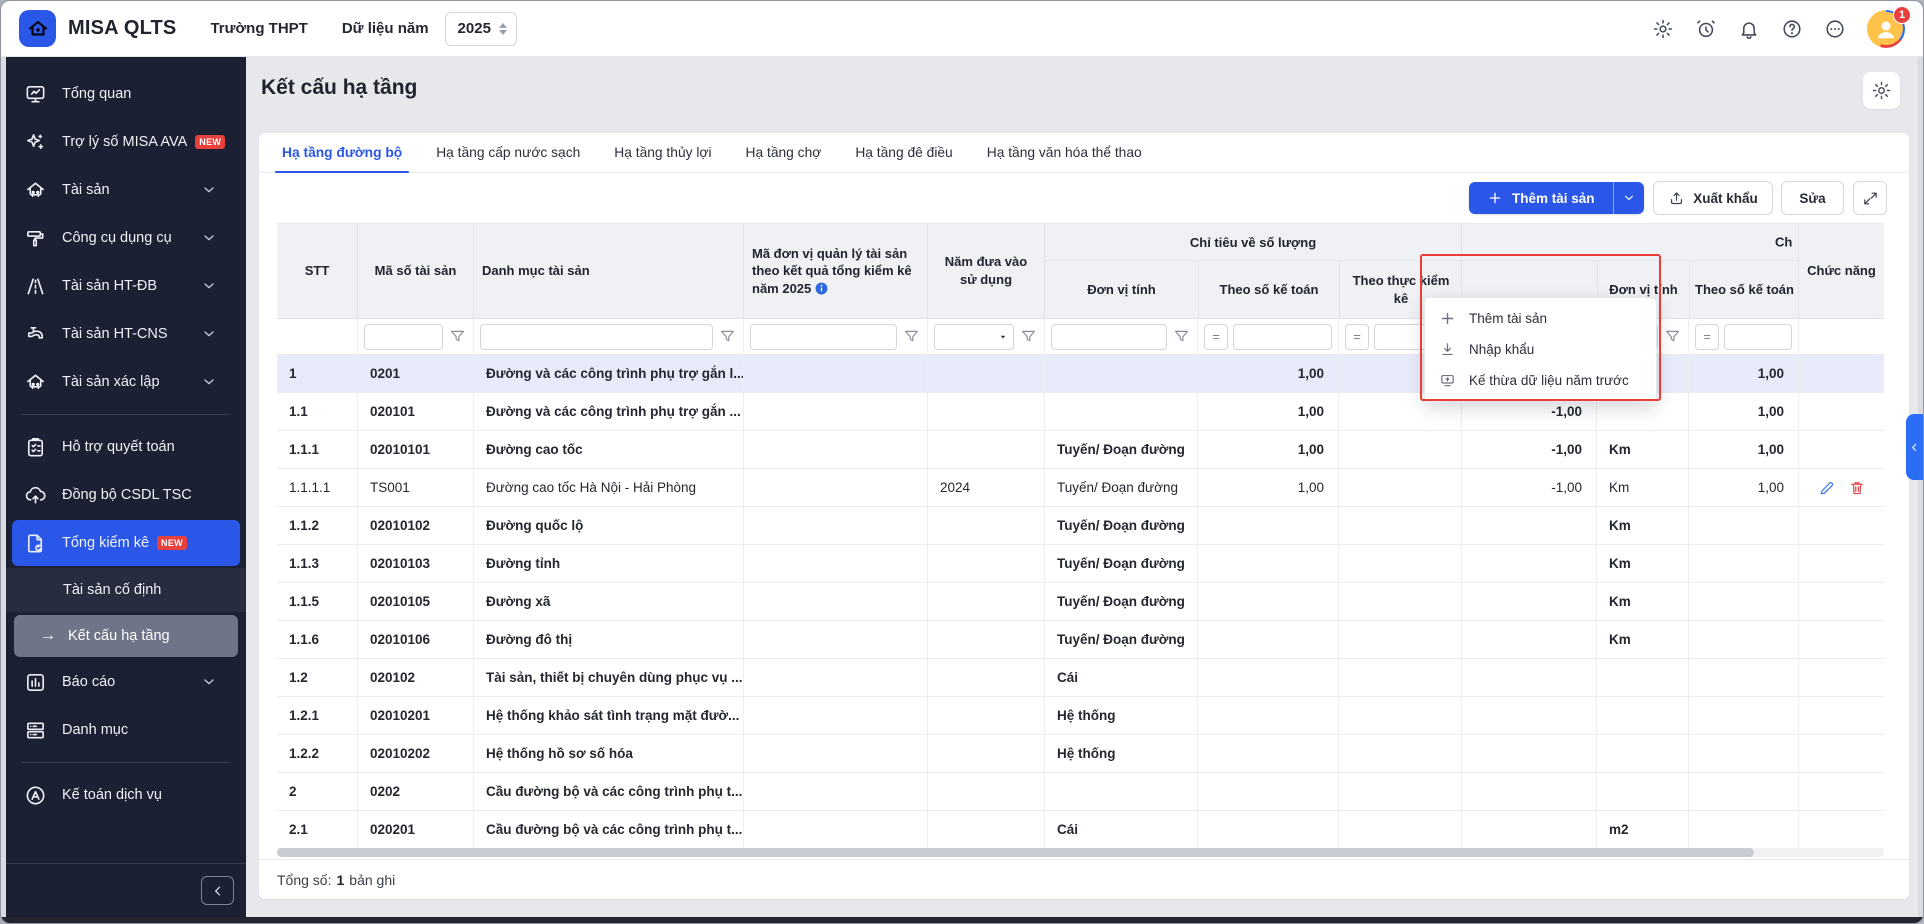 The image size is (1924, 924). I want to click on column-header-chuc_nang: Chức năng, so click(1841, 271).